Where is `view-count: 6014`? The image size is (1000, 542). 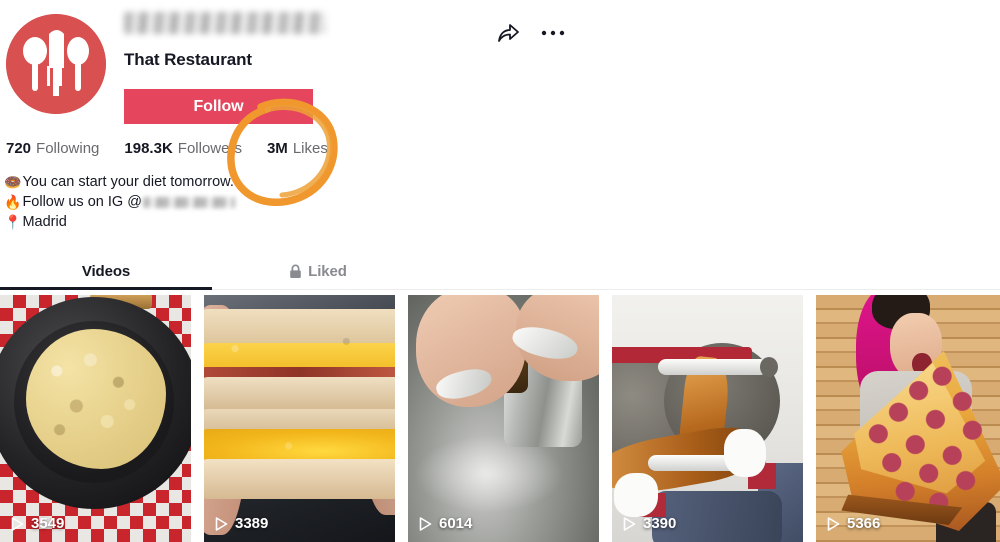
view-count: 6014 is located at coordinates (445, 523).